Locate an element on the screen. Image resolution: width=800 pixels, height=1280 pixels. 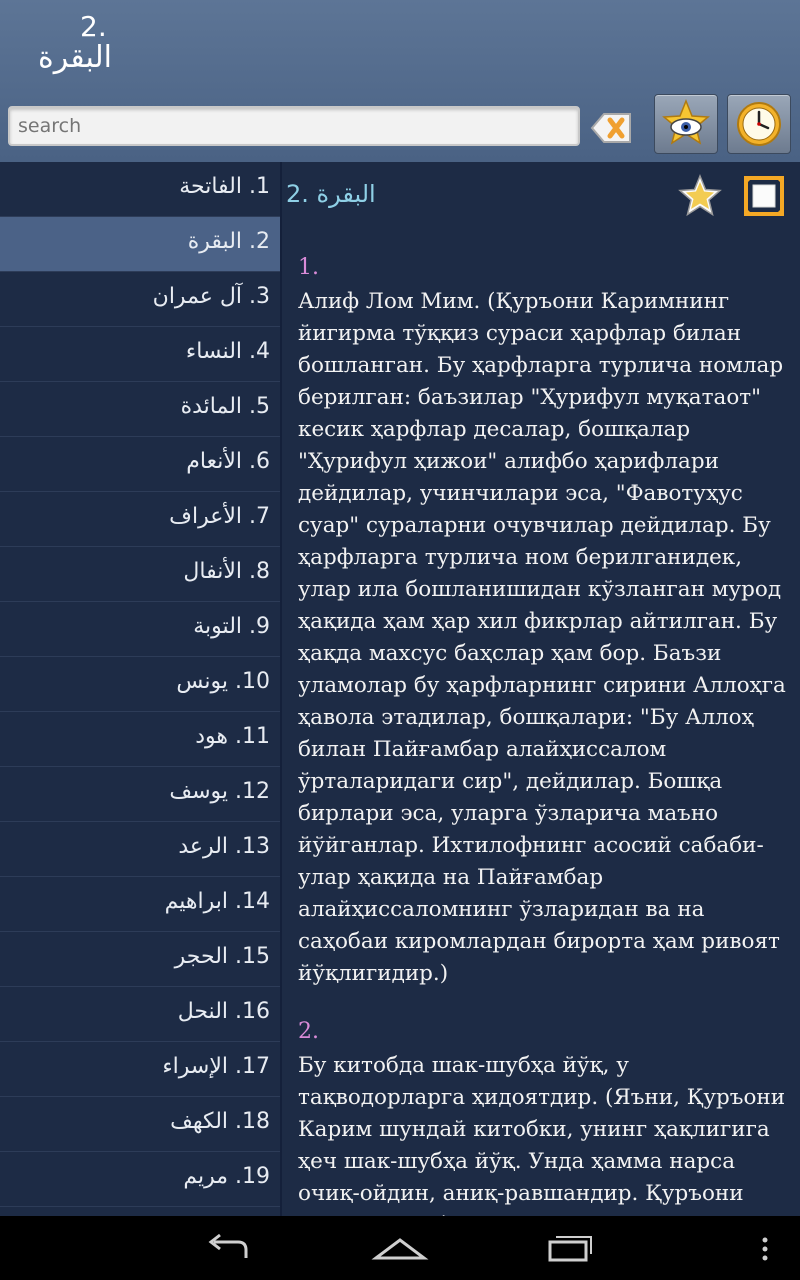
surah-list-item-label: 19. مريم is located at coordinates (226, 1176).